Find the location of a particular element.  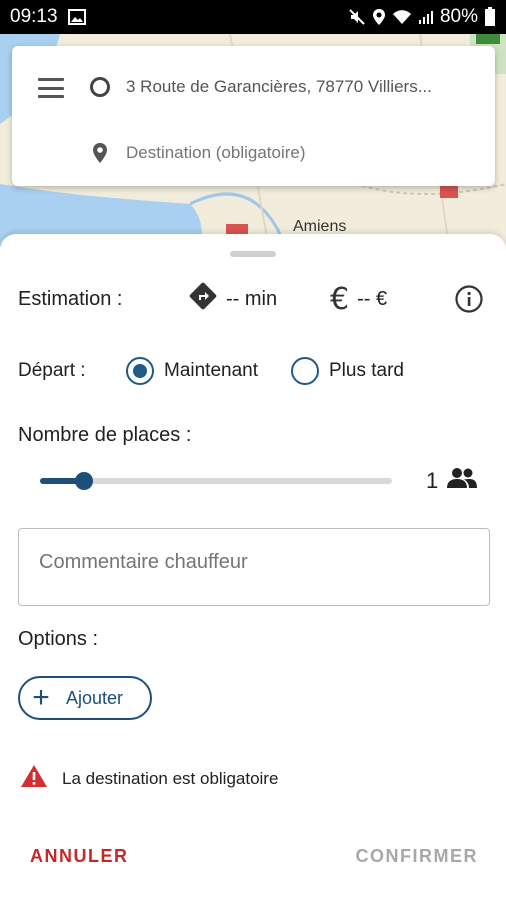

driver-comment-input is located at coordinates (249, 562).